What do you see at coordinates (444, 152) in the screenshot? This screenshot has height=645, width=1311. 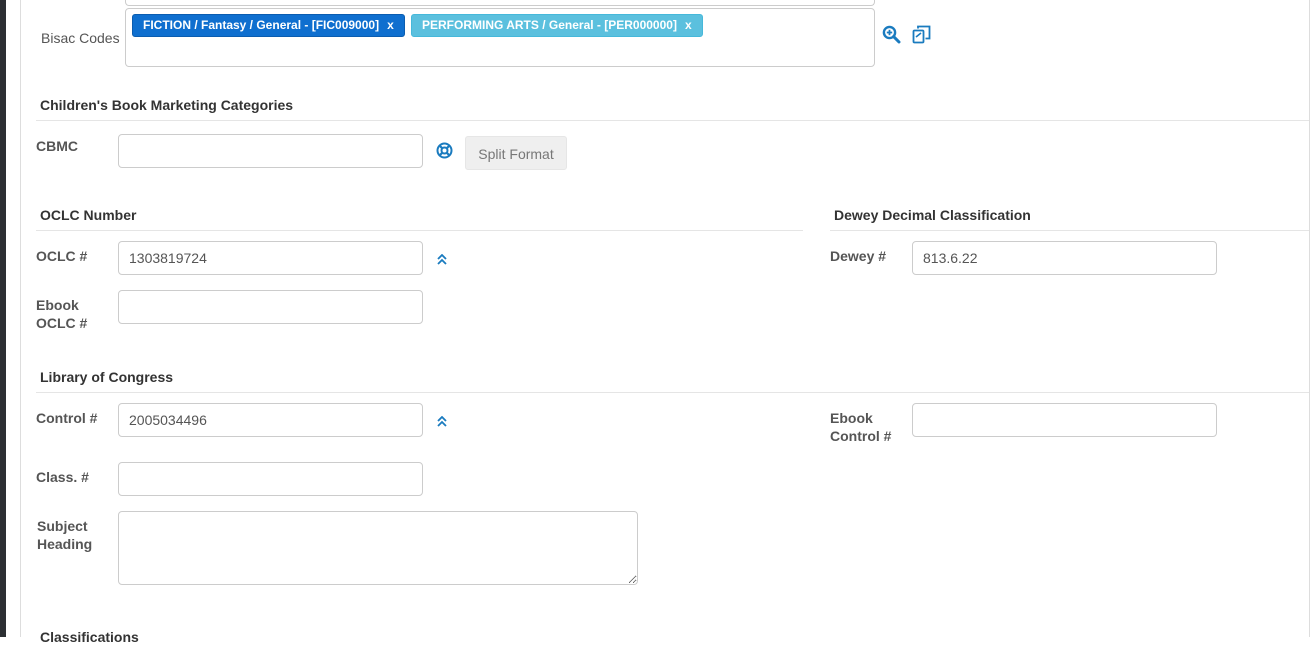 I see `lifebuoy-icon` at bounding box center [444, 152].